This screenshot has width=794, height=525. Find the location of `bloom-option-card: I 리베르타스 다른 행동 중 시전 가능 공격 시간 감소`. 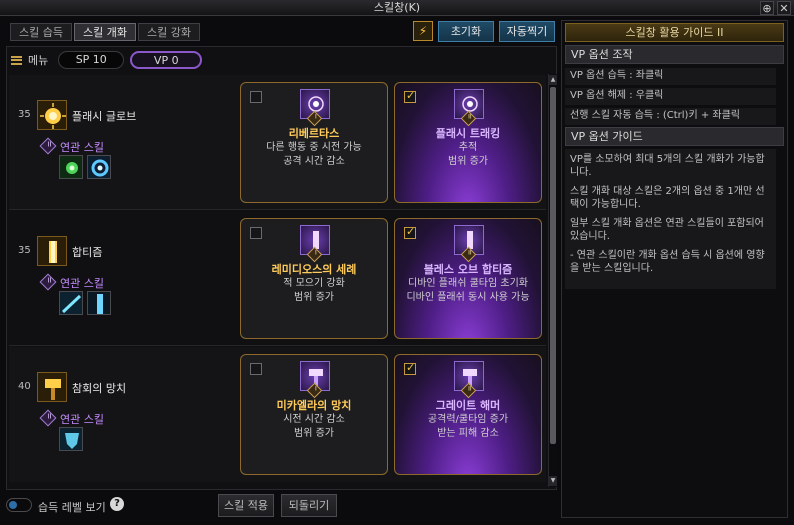

bloom-option-card: I 리베르타스 다른 행동 중 시전 가능 공격 시간 감소 is located at coordinates (314, 142).